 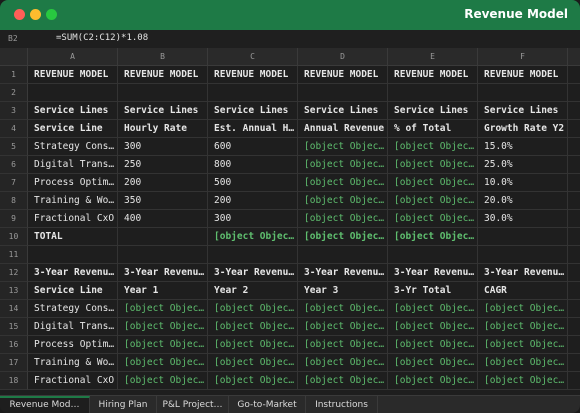 What do you see at coordinates (433, 255) in the screenshot?
I see `cell-e11` at bounding box center [433, 255].